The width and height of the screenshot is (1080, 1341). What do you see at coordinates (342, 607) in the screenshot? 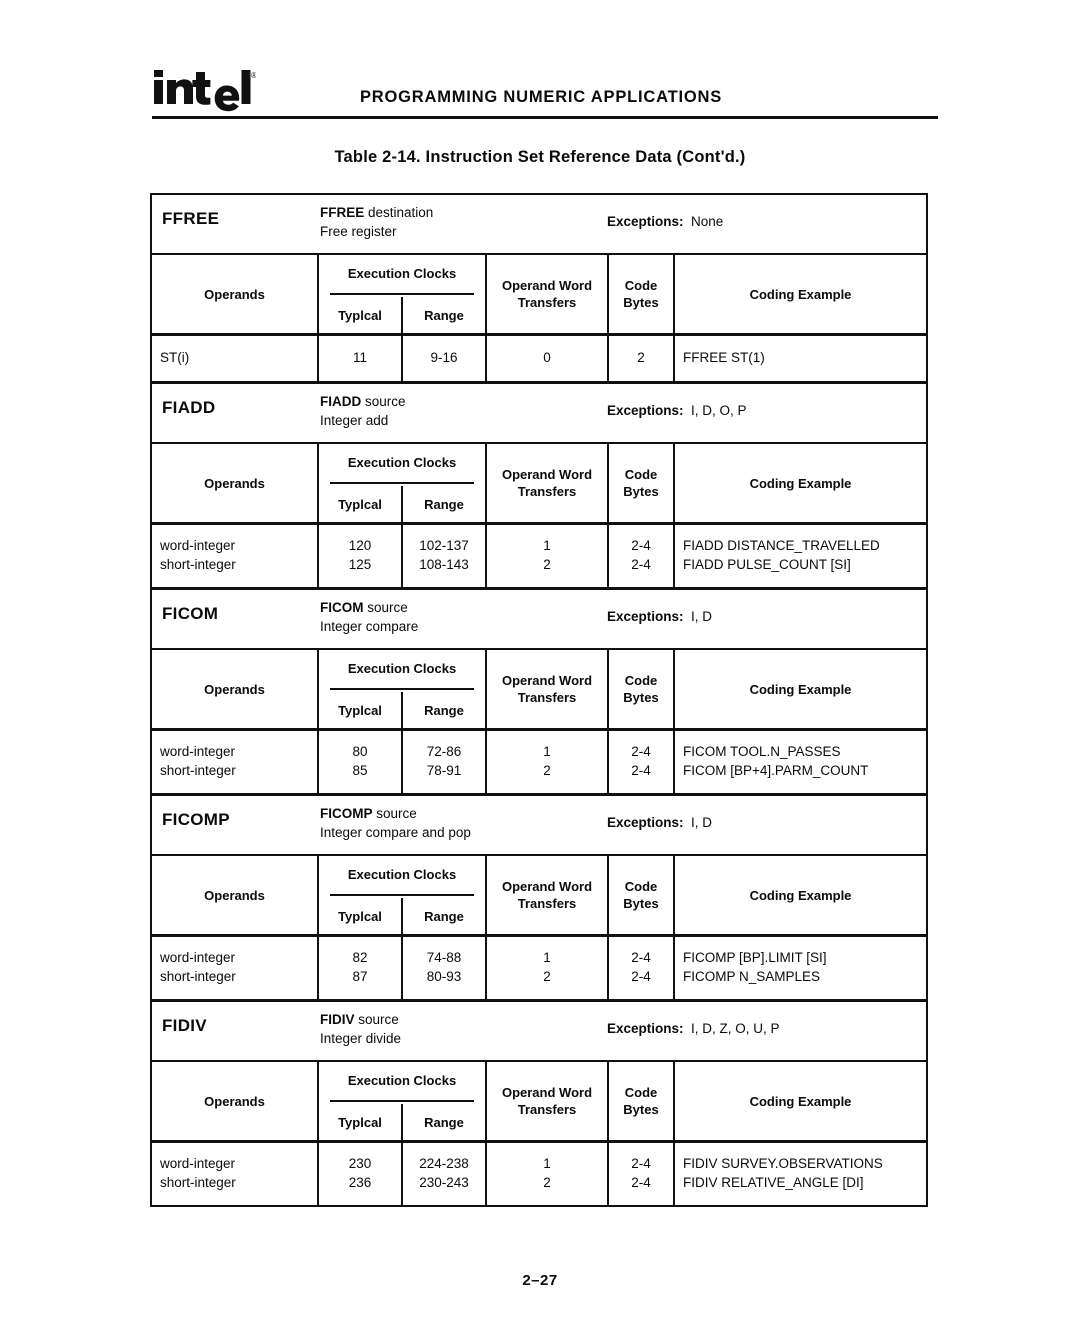
I see `syntax-mnemonic: FICOM` at bounding box center [342, 607].